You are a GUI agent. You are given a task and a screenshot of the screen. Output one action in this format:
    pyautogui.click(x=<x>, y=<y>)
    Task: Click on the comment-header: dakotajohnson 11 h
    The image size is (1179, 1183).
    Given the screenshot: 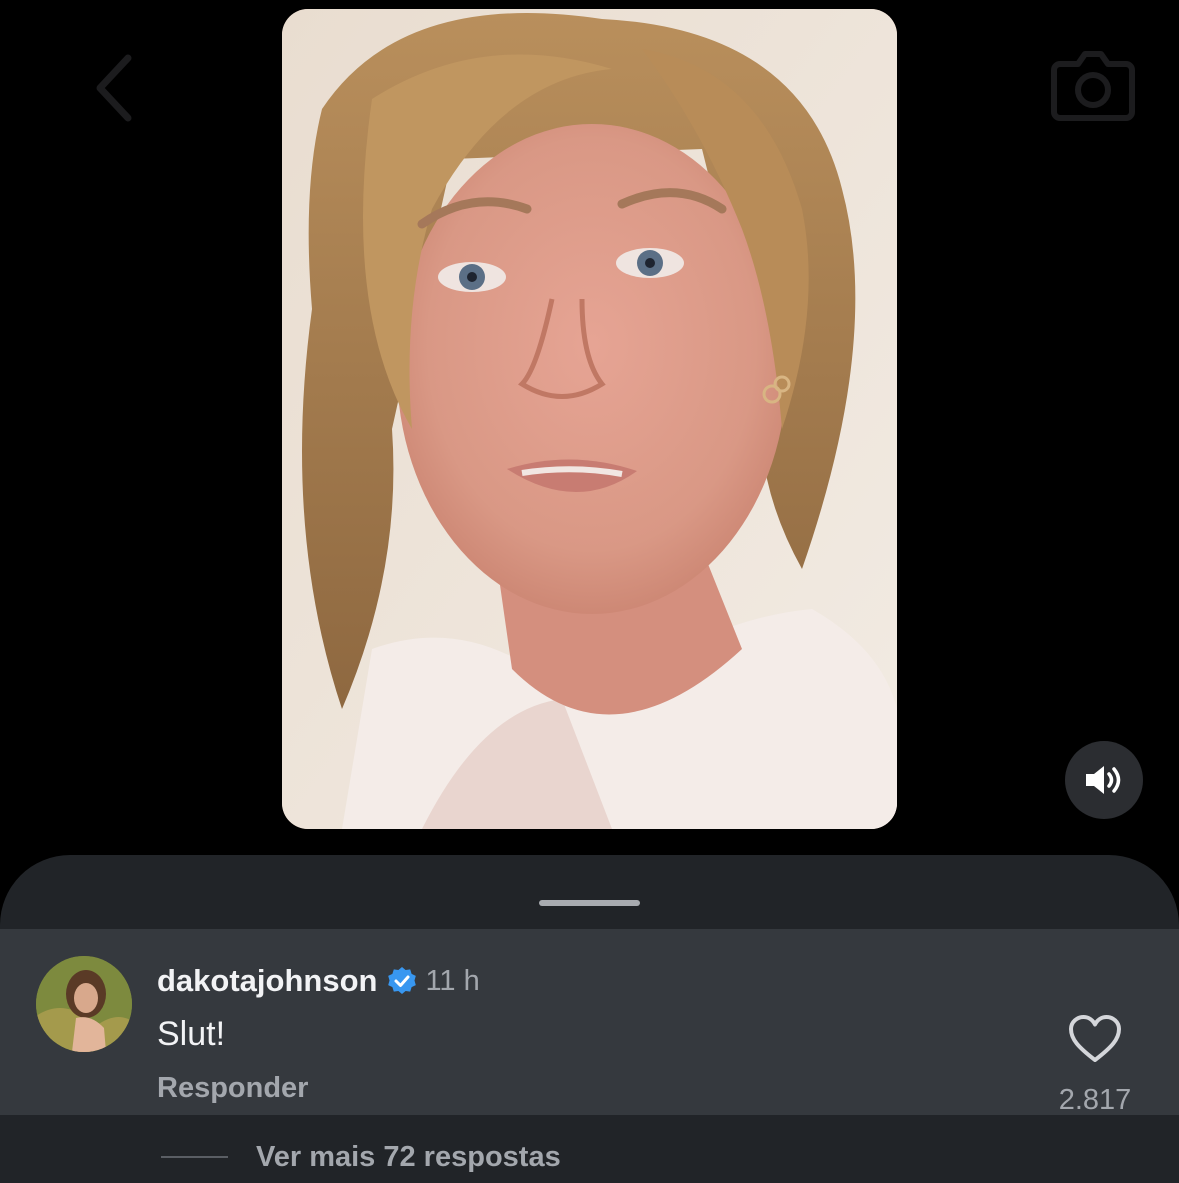 What is the action you would take?
    pyautogui.click(x=318, y=981)
    